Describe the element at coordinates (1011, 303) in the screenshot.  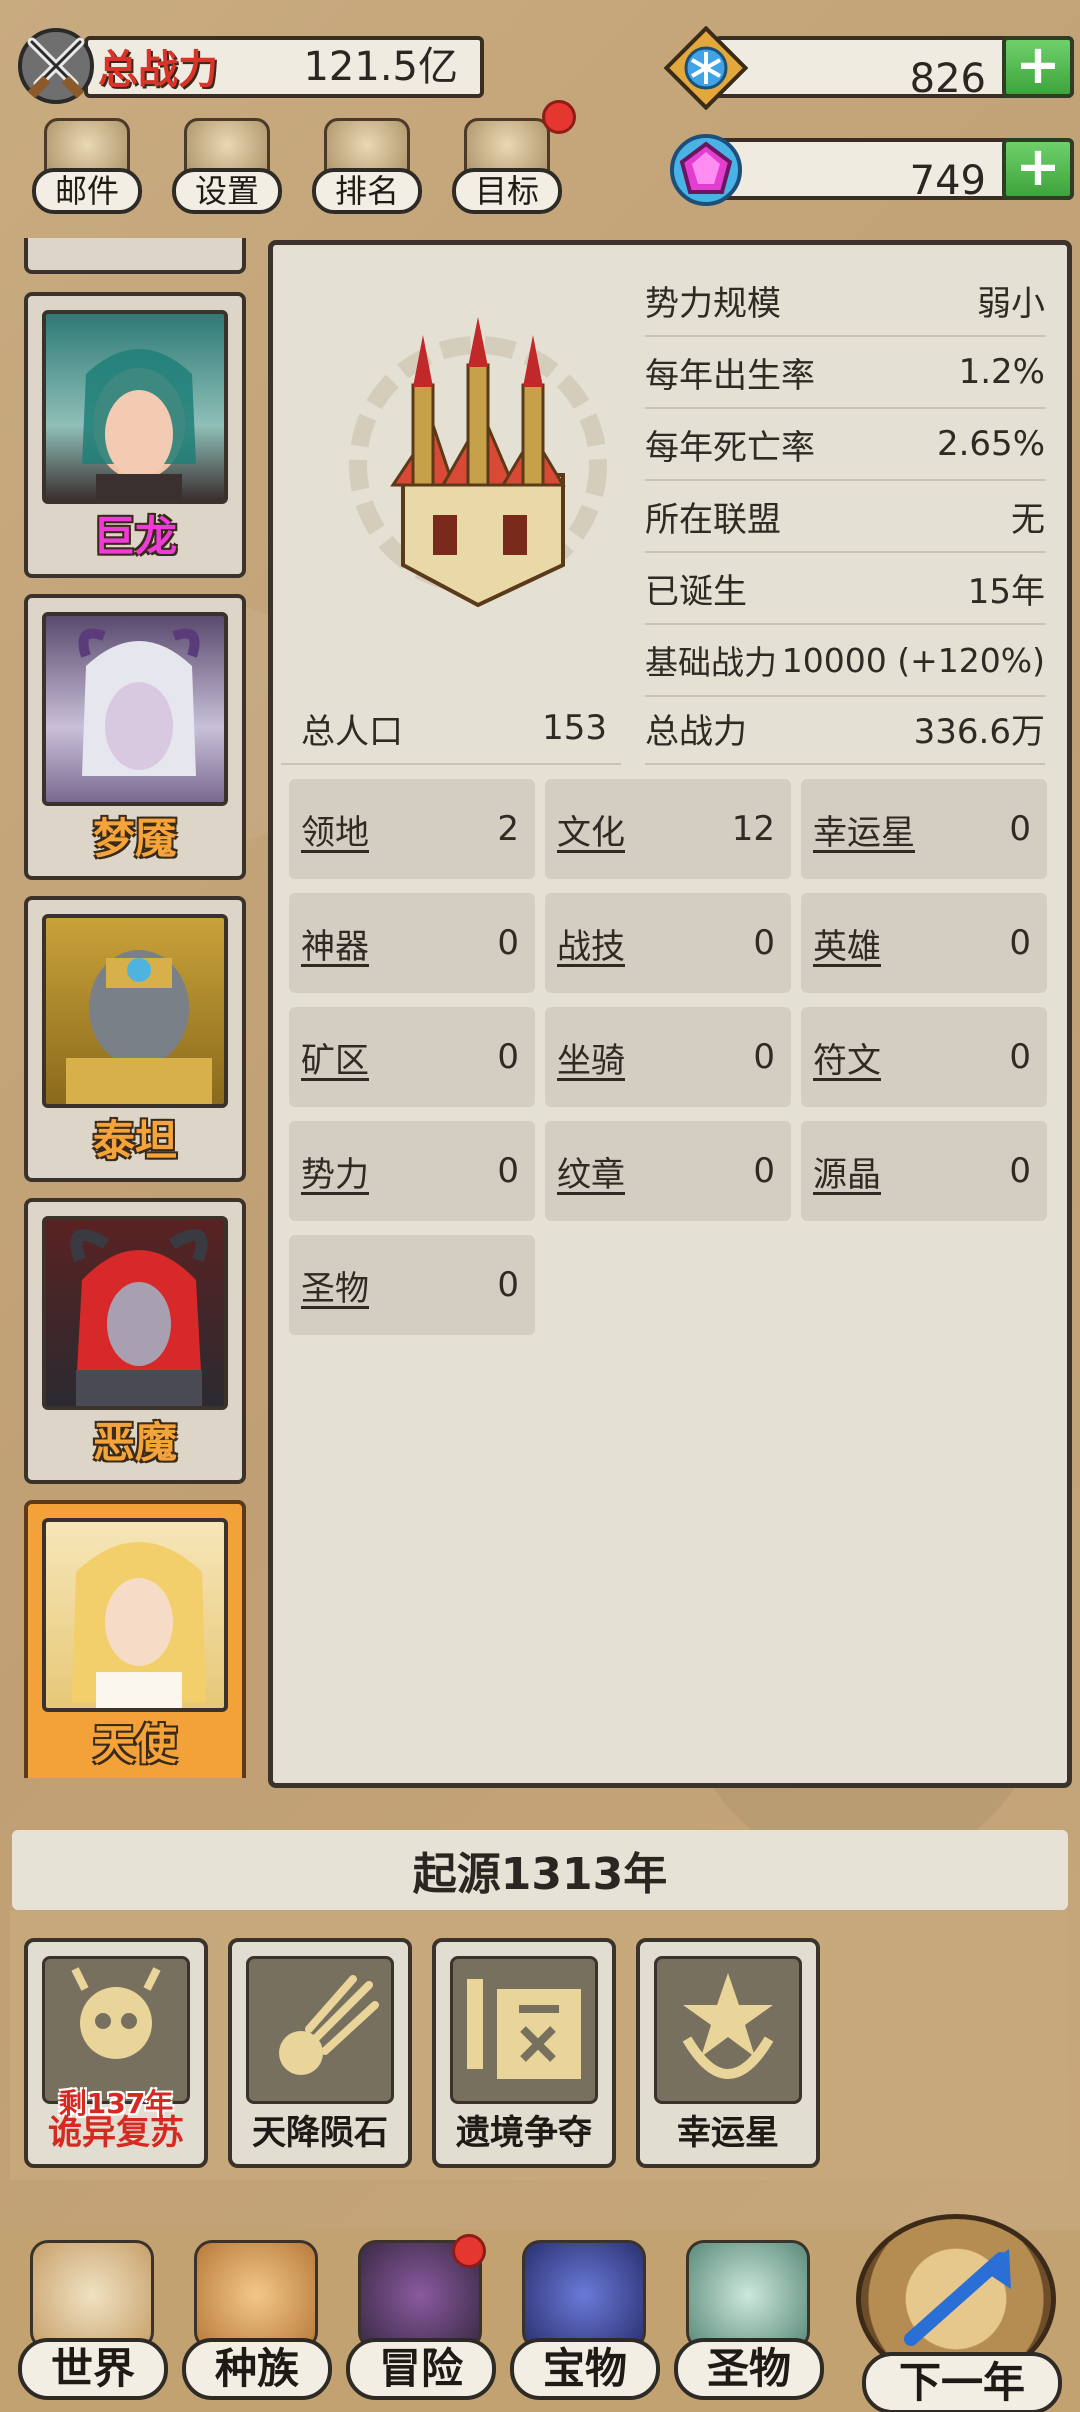
I see `stat-value: 弱小` at that location.